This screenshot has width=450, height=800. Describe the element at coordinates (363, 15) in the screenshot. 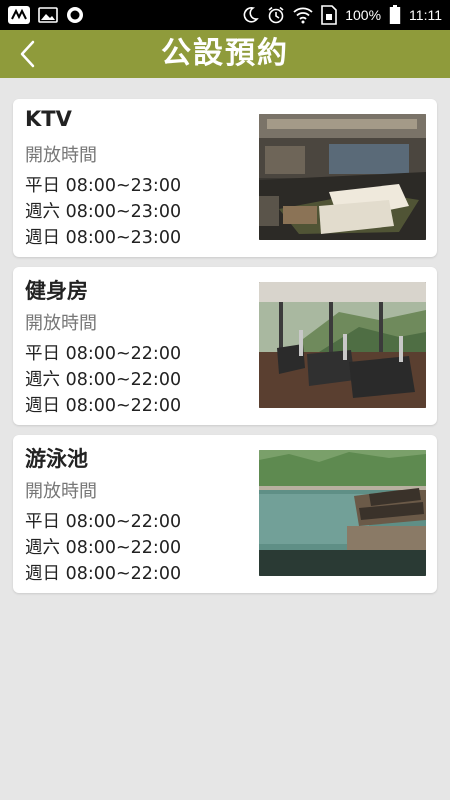

I see `battery-percent: 100%` at that location.